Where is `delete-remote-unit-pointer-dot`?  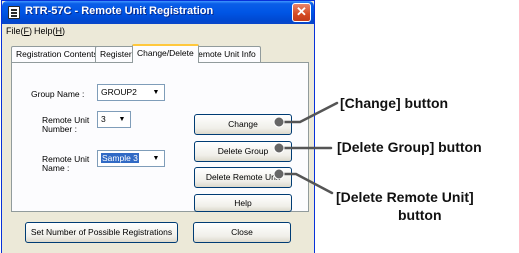 delete-remote-unit-pointer-dot is located at coordinates (279, 174).